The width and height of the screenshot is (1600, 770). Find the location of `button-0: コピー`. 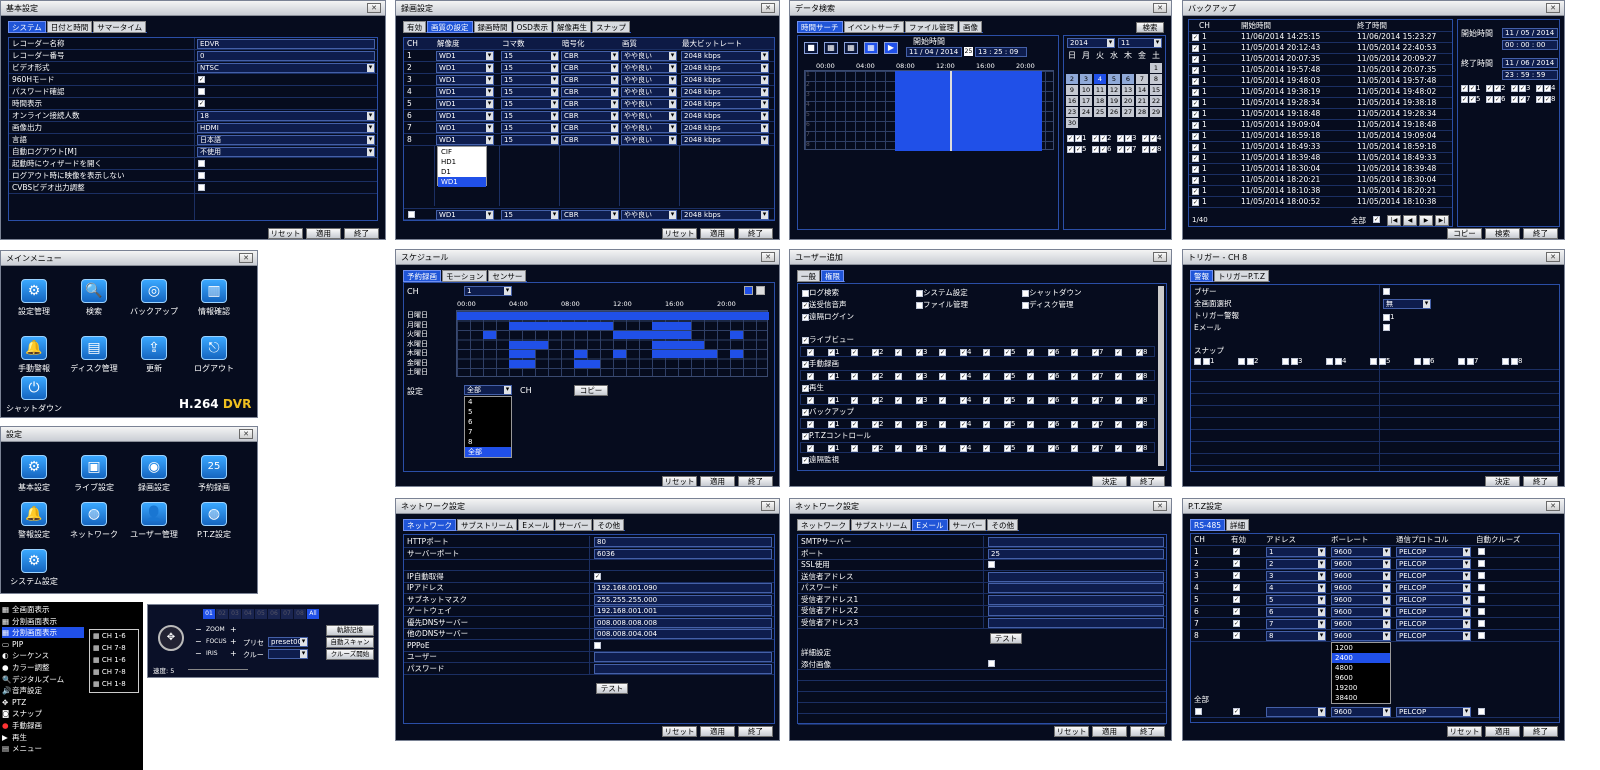

button-0: コピー is located at coordinates (1464, 233).